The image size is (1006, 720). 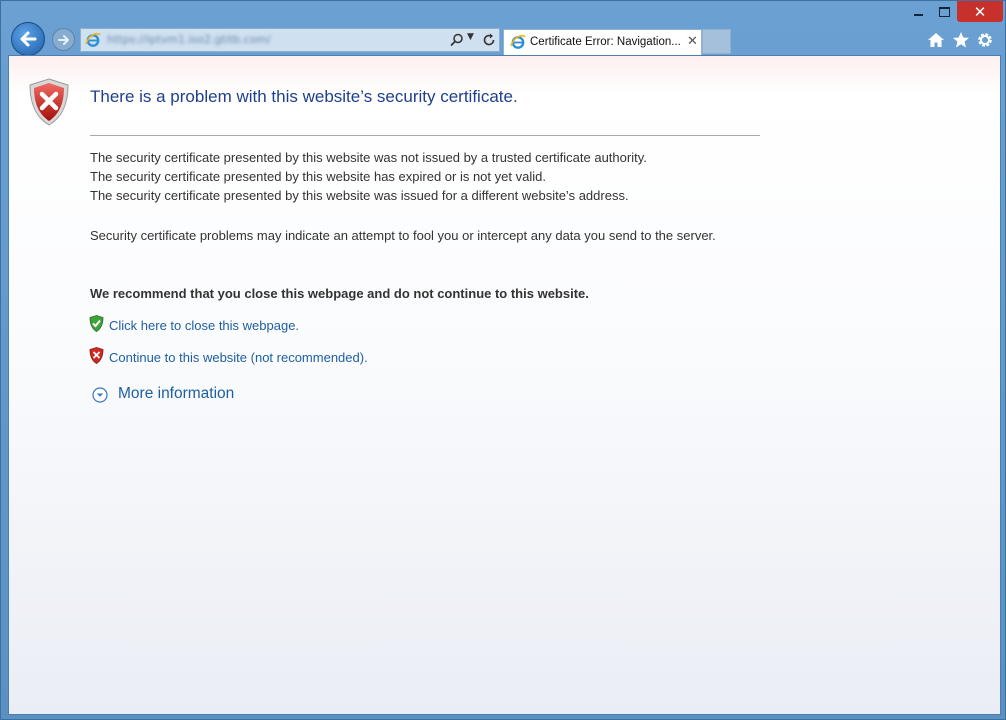 I want to click on expand-chevron-icon, so click(x=100, y=395).